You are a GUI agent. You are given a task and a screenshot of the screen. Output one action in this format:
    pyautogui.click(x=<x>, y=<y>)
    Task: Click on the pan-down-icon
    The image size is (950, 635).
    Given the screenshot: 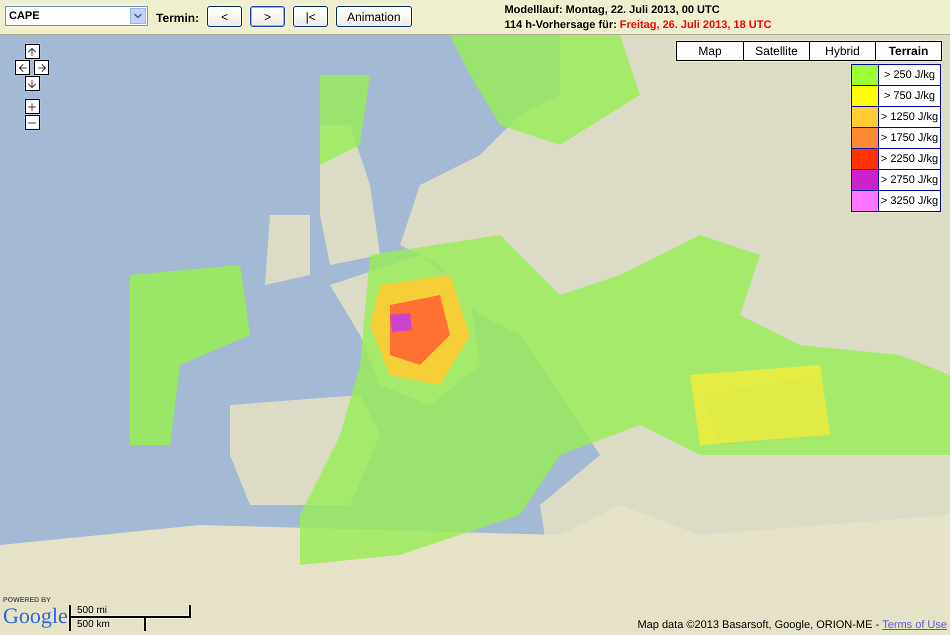 What is the action you would take?
    pyautogui.click(x=32, y=83)
    